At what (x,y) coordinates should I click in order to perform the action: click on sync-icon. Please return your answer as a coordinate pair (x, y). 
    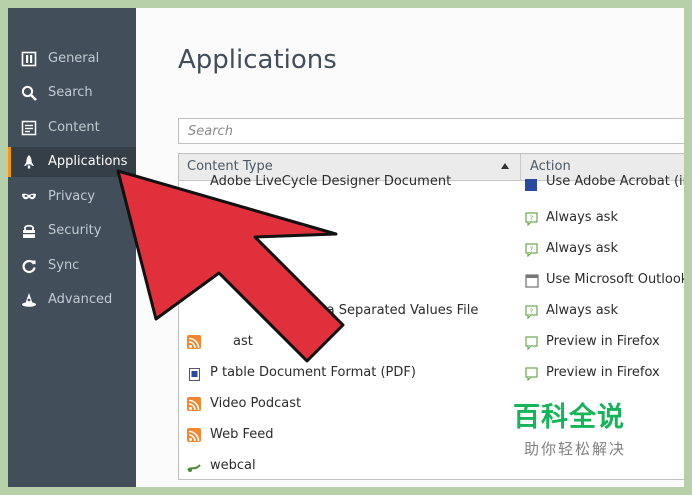
    Looking at the image, I should click on (29, 266).